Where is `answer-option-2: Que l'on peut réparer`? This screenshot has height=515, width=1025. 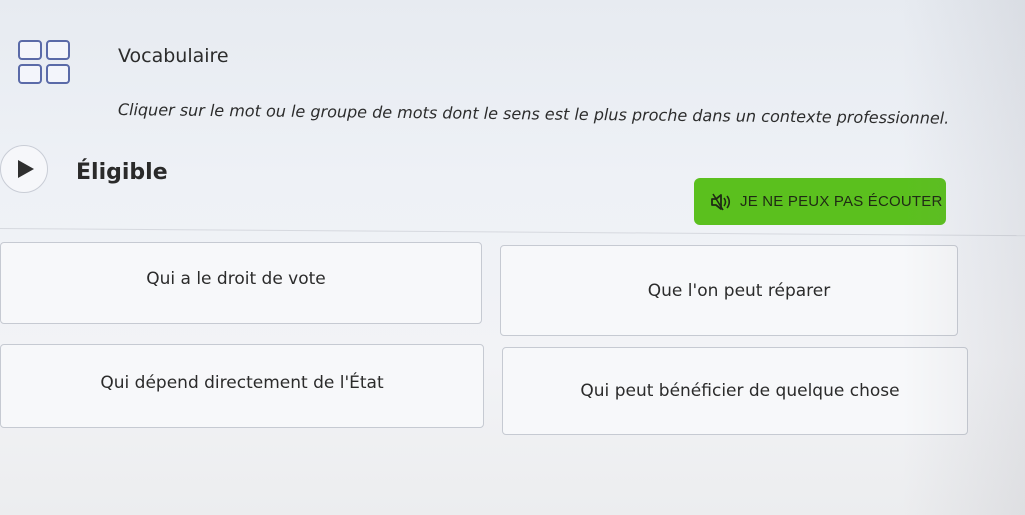
answer-option-2: Que l'on peut réparer is located at coordinates (729, 290).